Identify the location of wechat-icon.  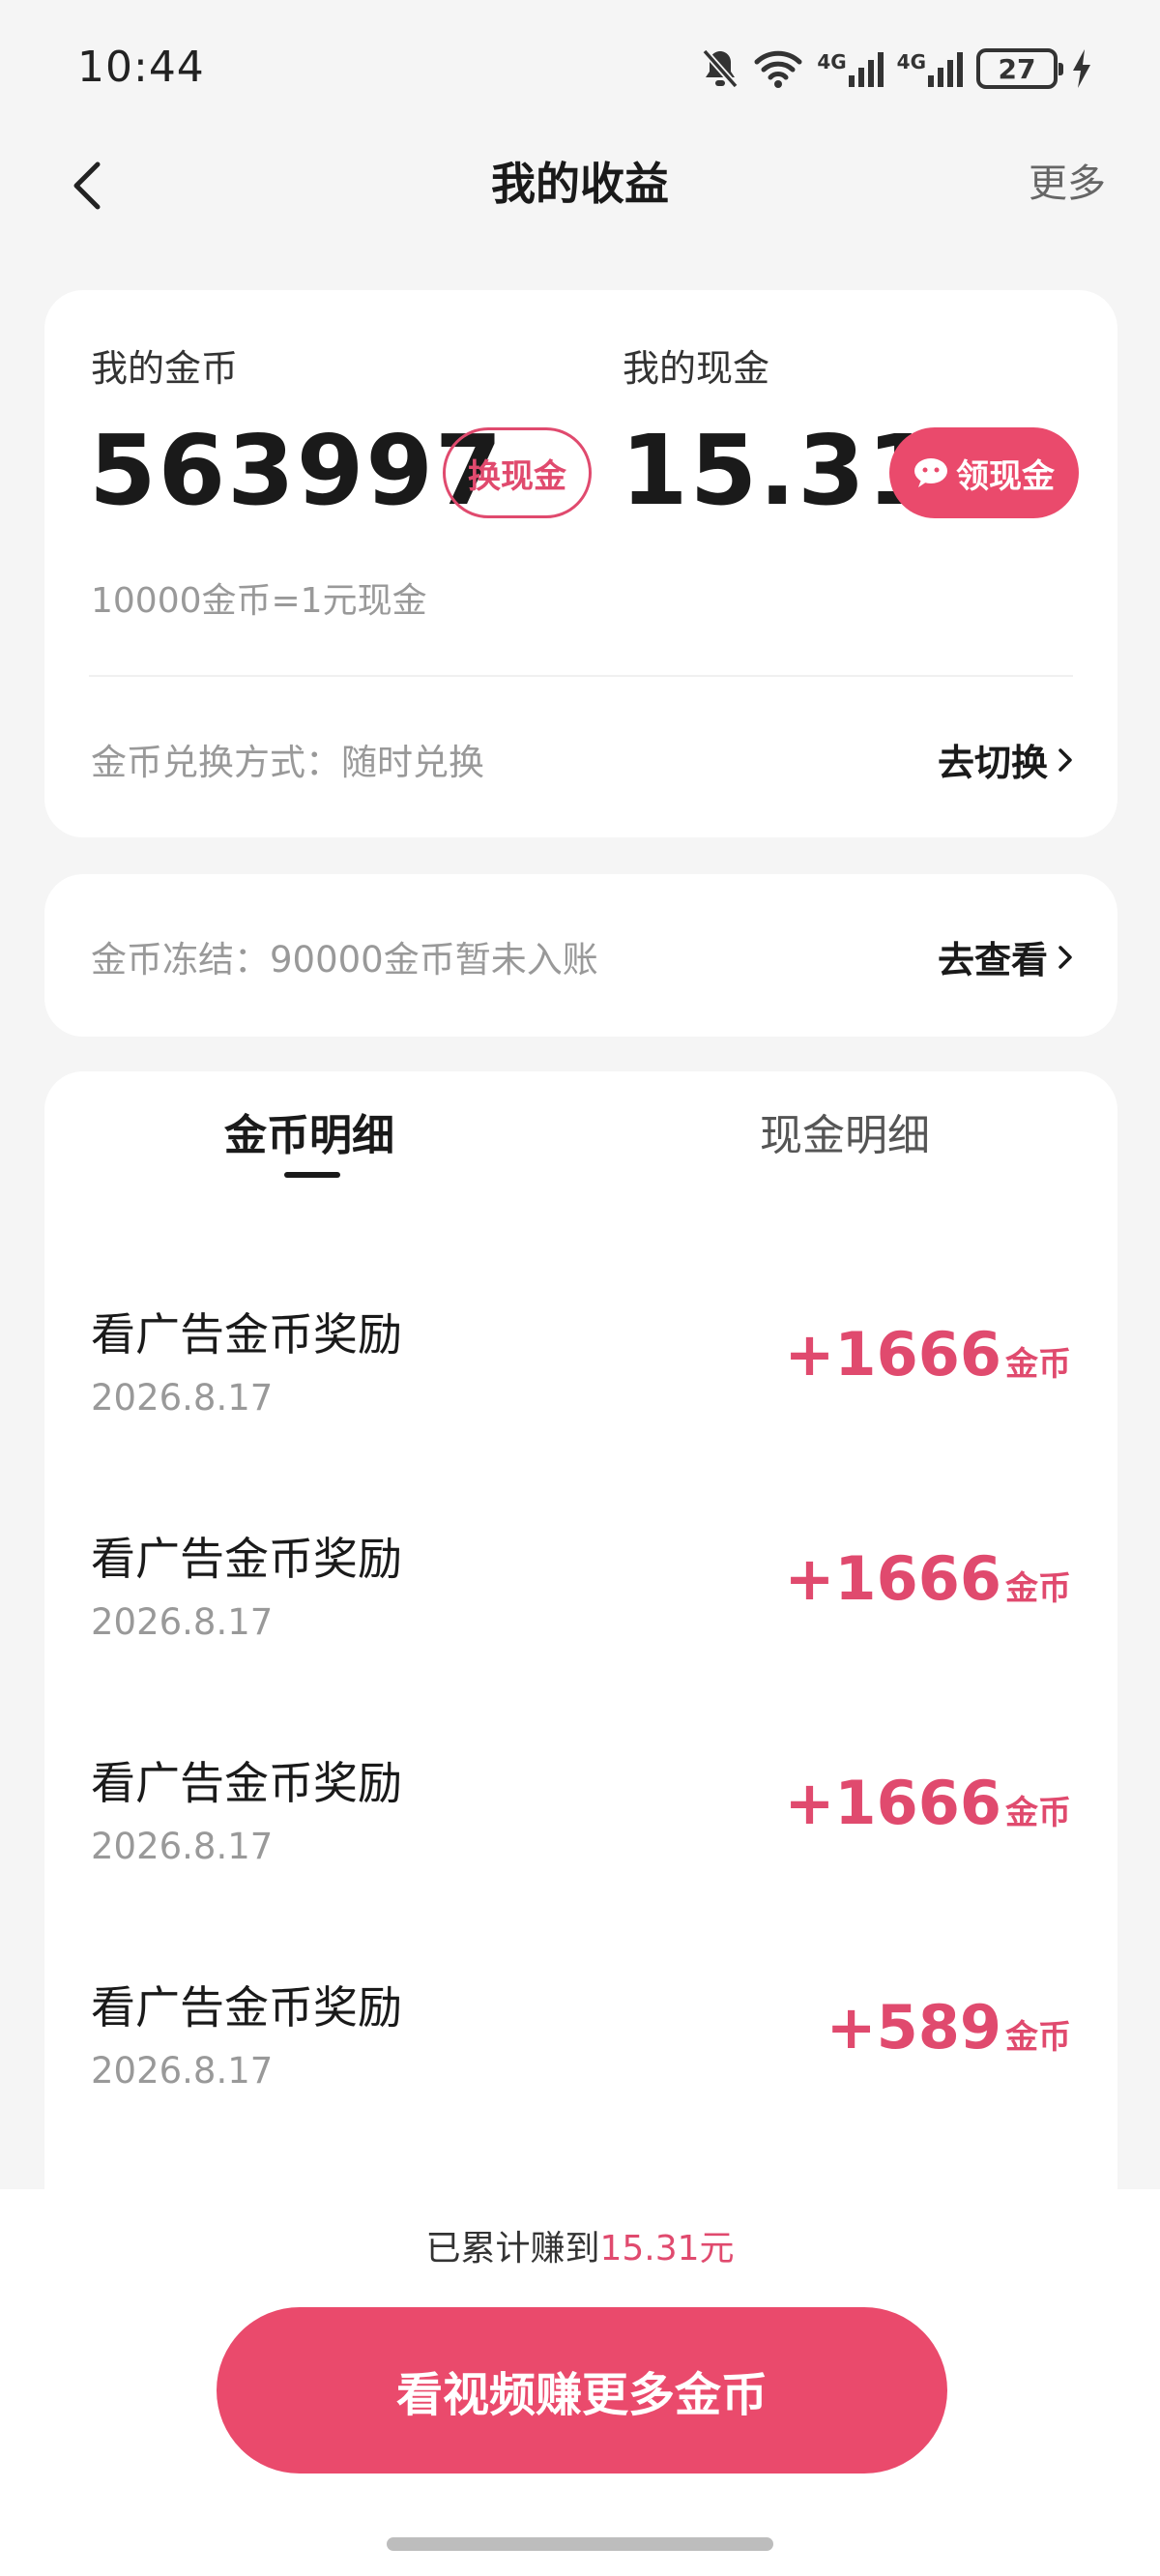
(930, 472).